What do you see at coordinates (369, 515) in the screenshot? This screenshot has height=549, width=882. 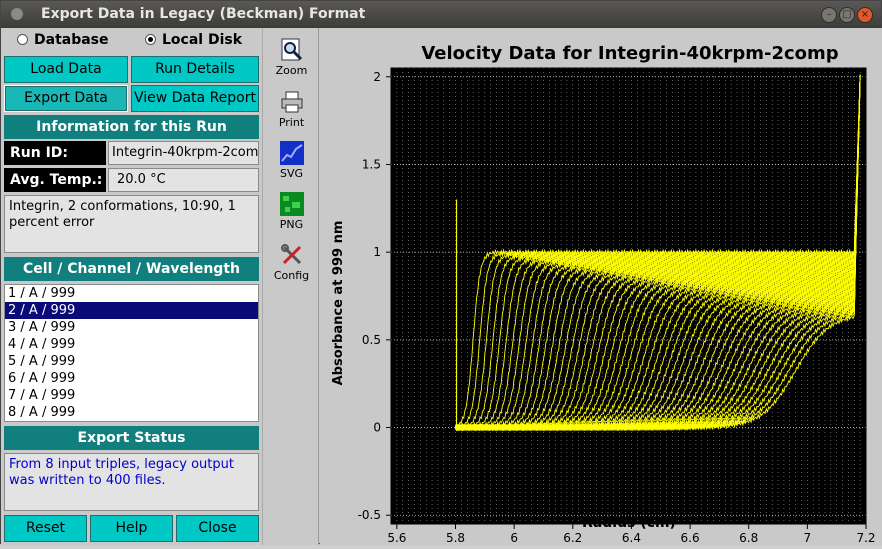 I see `y-tick-label: -0.5` at bounding box center [369, 515].